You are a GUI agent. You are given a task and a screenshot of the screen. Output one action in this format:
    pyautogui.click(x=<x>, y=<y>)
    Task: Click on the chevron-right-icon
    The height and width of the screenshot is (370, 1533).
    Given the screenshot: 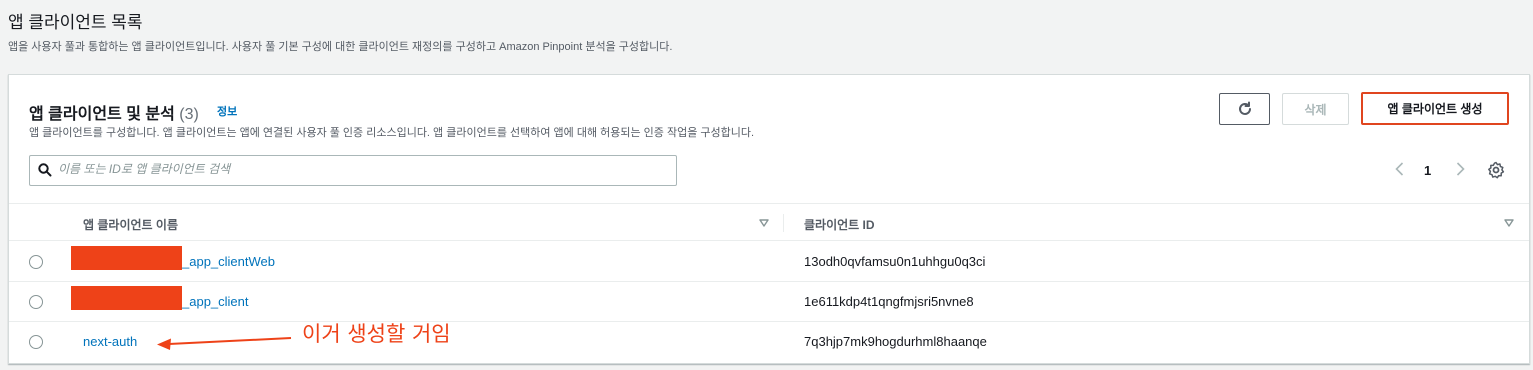 What is the action you would take?
    pyautogui.click(x=1460, y=169)
    